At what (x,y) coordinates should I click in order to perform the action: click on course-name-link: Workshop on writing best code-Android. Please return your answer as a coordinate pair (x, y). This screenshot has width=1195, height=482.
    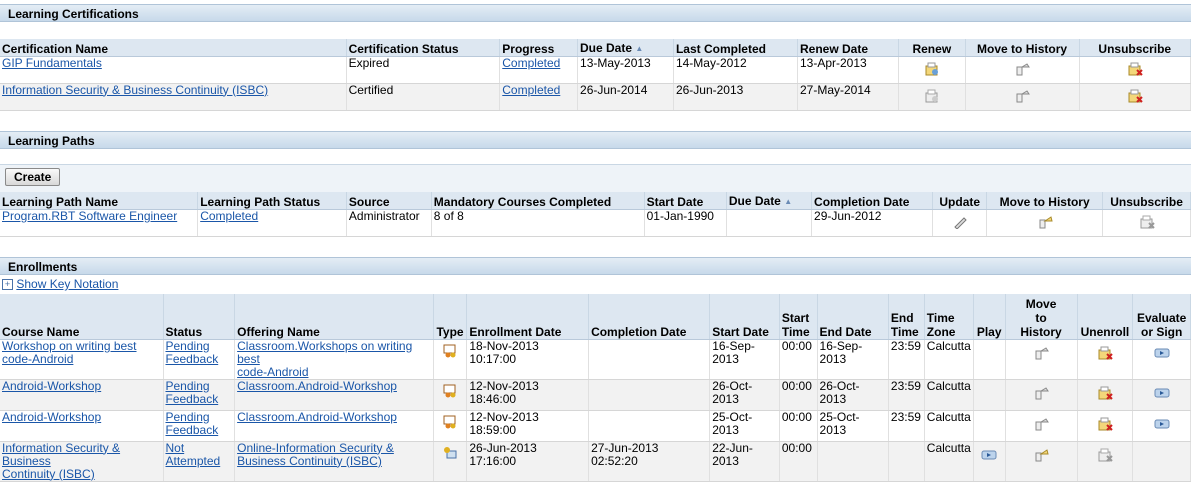
    Looking at the image, I should click on (82, 359).